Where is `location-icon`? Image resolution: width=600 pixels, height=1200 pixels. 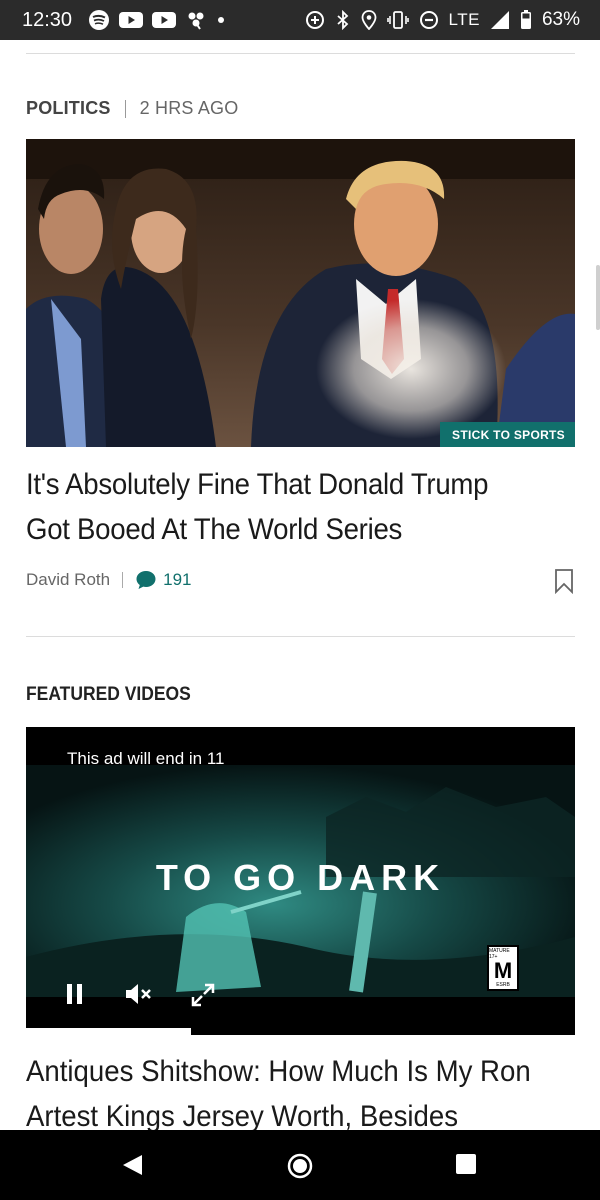
location-icon is located at coordinates (369, 20).